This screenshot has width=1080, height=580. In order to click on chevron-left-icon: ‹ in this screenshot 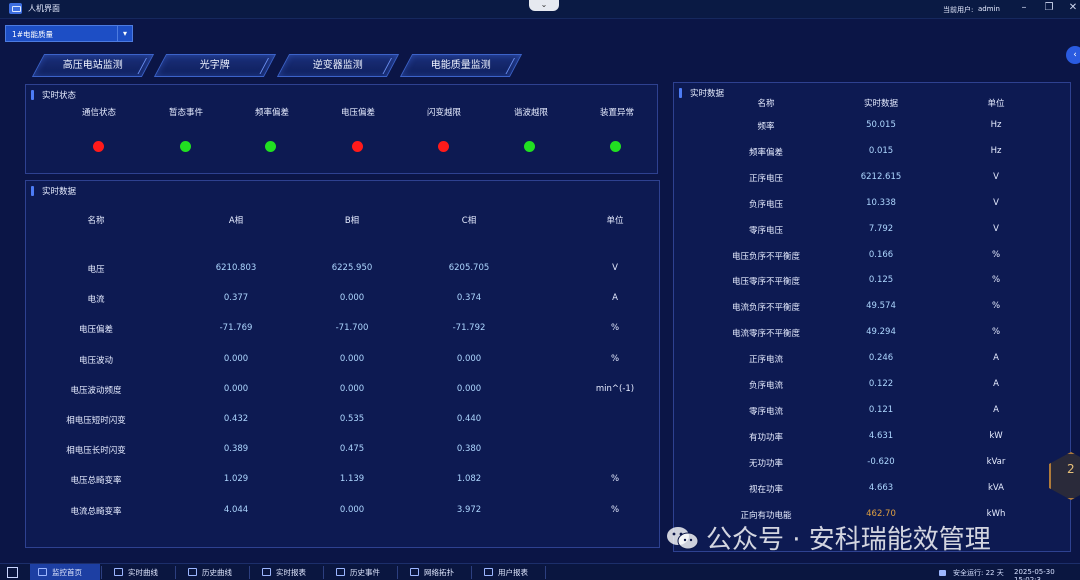, I will do `click(1073, 55)`.